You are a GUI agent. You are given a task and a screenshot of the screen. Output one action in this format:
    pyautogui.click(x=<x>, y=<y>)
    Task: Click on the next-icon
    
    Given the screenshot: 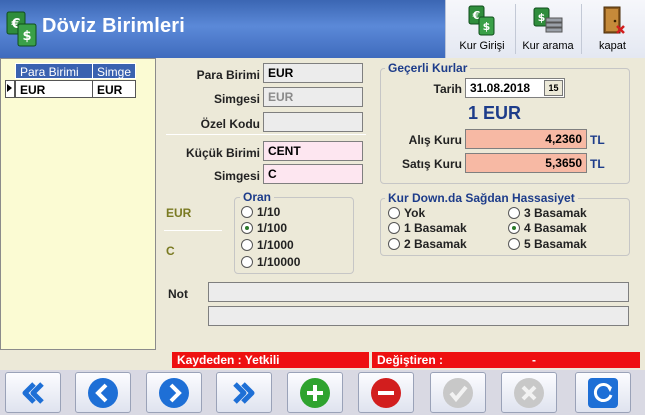 What is the action you would take?
    pyautogui.click(x=174, y=392)
    